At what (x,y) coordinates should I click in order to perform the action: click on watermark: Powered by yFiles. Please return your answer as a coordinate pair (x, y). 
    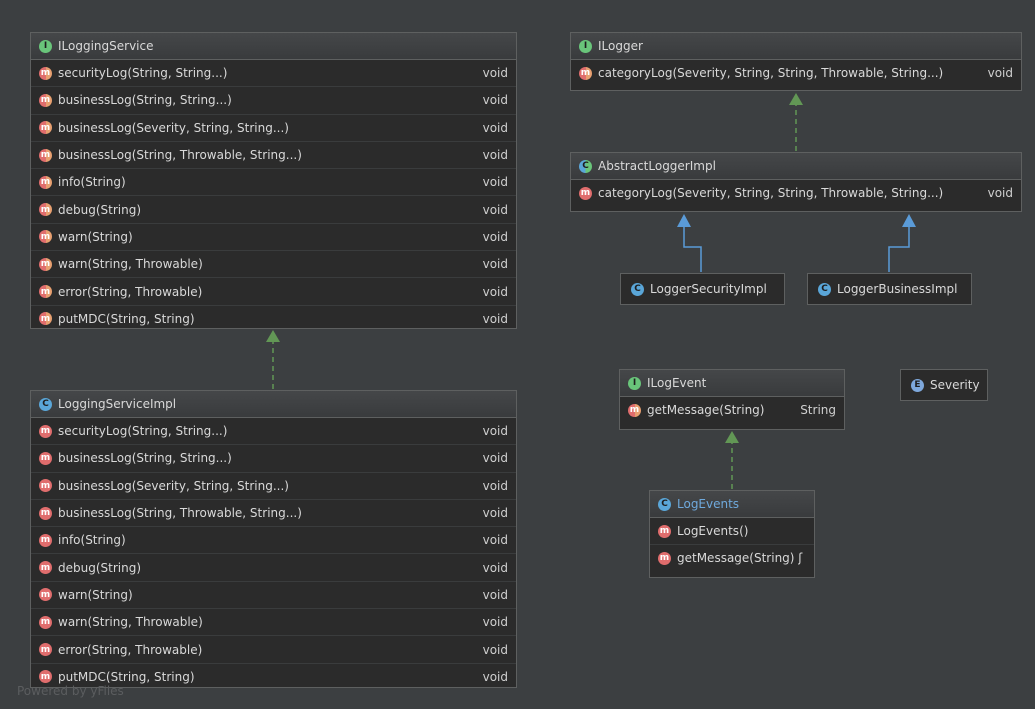
    Looking at the image, I should click on (70, 691).